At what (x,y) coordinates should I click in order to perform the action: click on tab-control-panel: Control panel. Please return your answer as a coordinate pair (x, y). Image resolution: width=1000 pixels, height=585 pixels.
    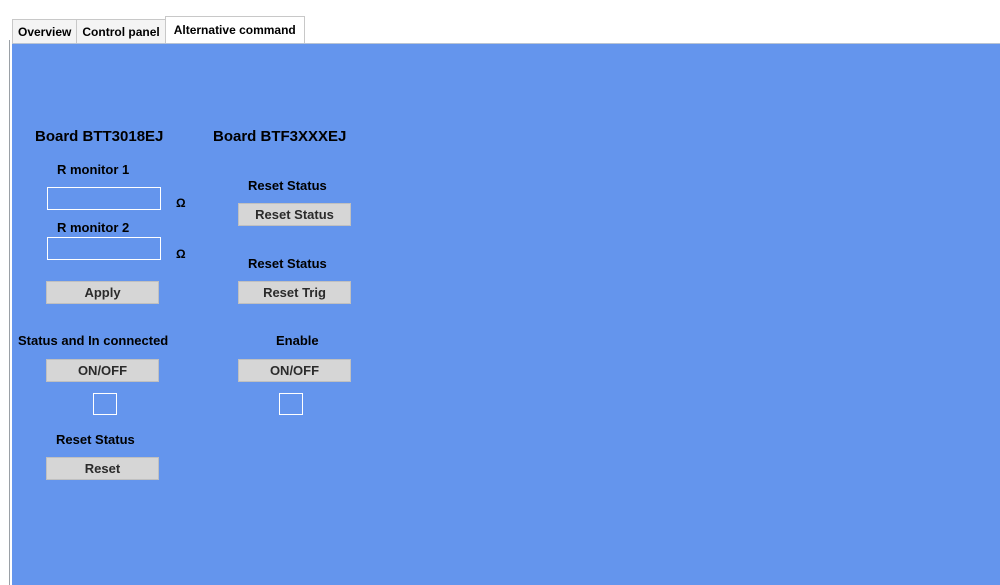
    Looking at the image, I should click on (121, 31).